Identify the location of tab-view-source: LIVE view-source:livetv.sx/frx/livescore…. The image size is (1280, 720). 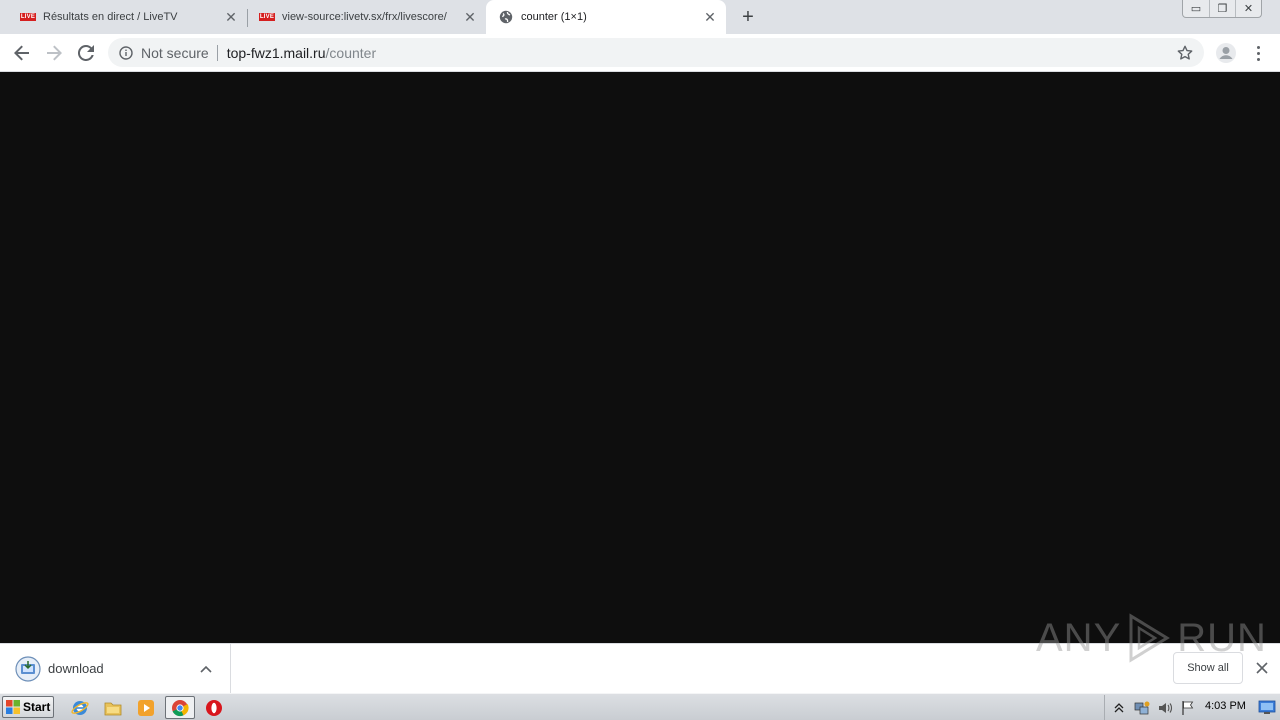
(366, 17).